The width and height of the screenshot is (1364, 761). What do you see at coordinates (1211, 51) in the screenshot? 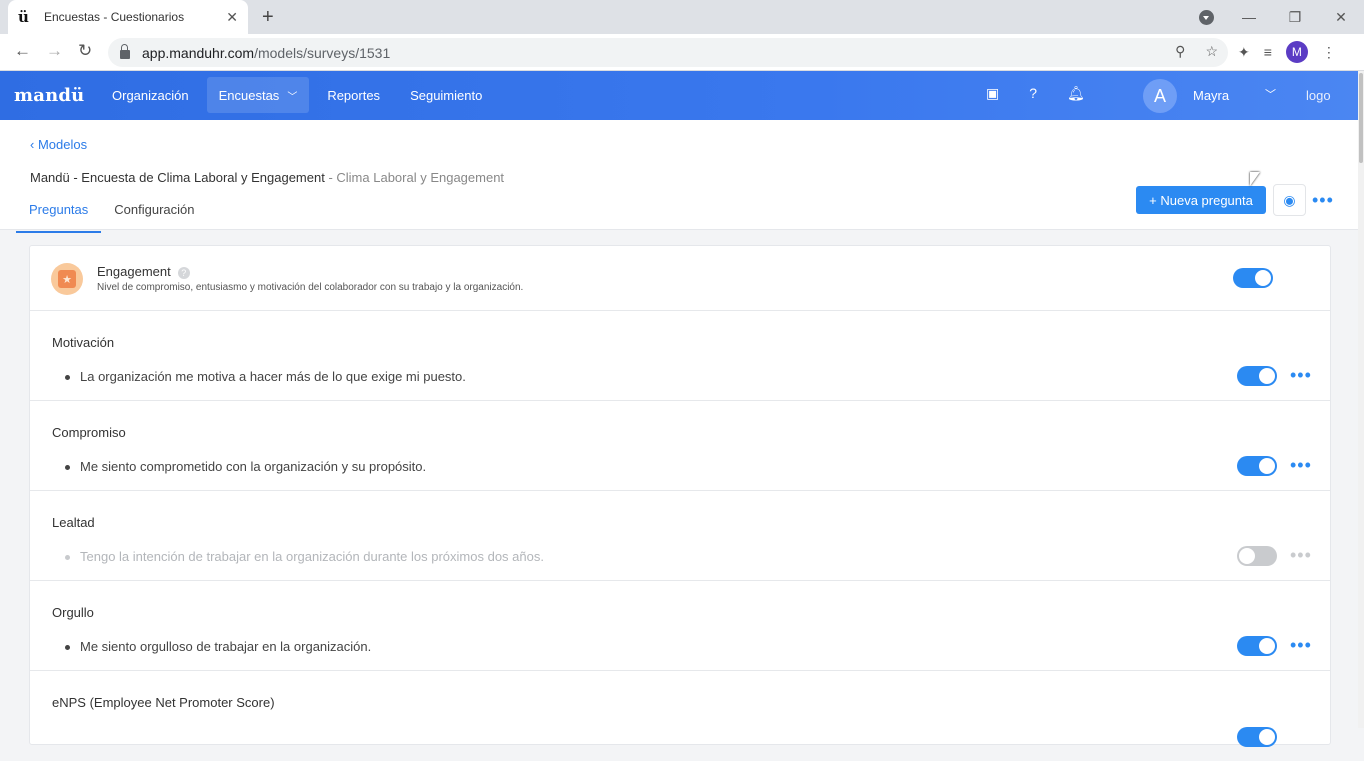
I see `bookmark-star-icon: ☆` at bounding box center [1211, 51].